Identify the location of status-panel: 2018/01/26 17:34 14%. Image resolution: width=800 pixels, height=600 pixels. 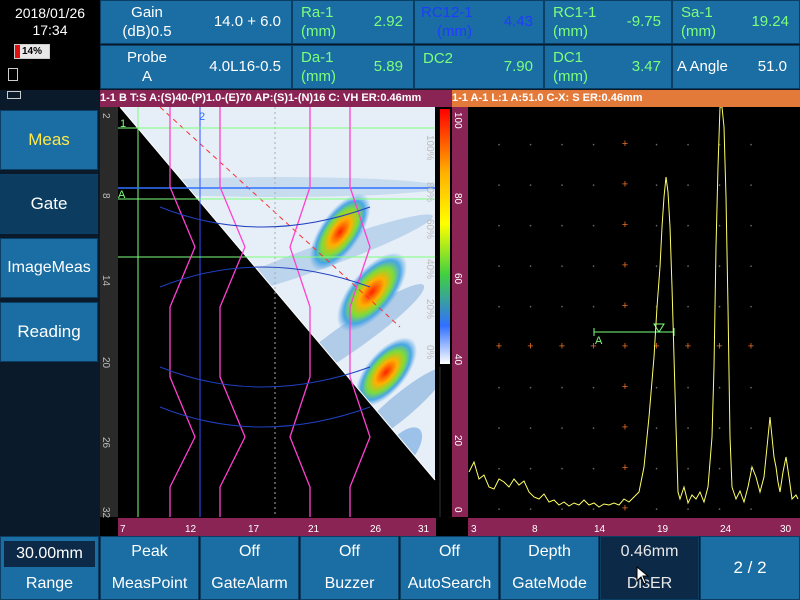
(50, 49).